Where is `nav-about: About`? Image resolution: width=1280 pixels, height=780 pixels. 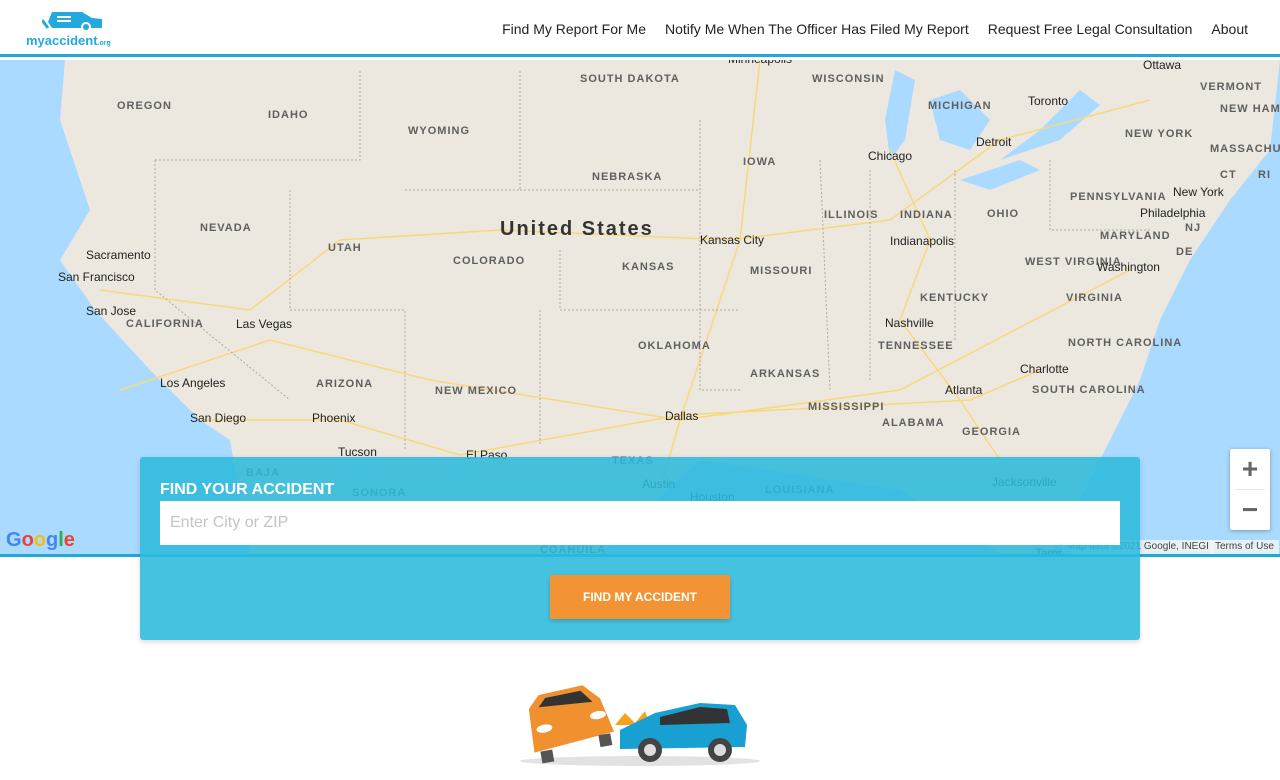
nav-about: About is located at coordinates (1229, 29).